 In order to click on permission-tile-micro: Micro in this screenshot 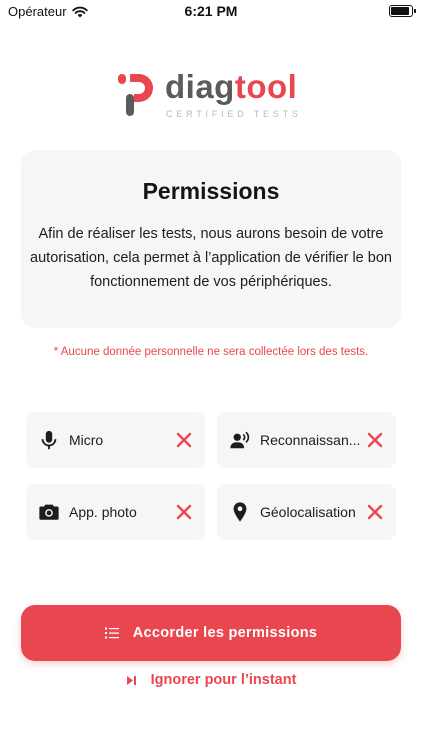, I will do `click(115, 440)`.